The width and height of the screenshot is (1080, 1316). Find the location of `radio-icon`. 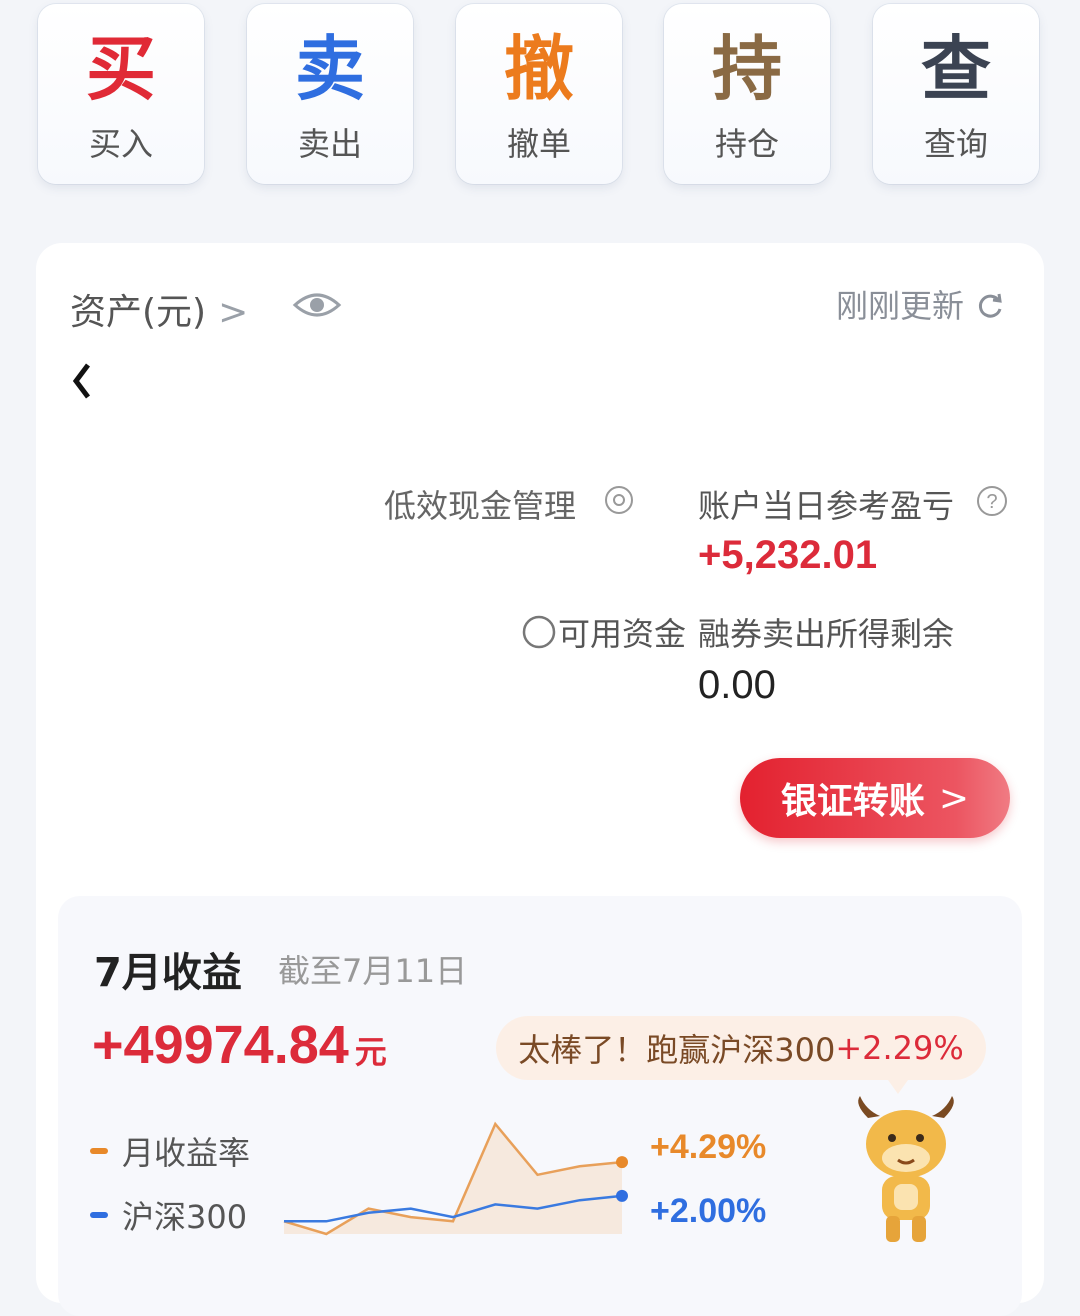

radio-icon is located at coordinates (539, 632).